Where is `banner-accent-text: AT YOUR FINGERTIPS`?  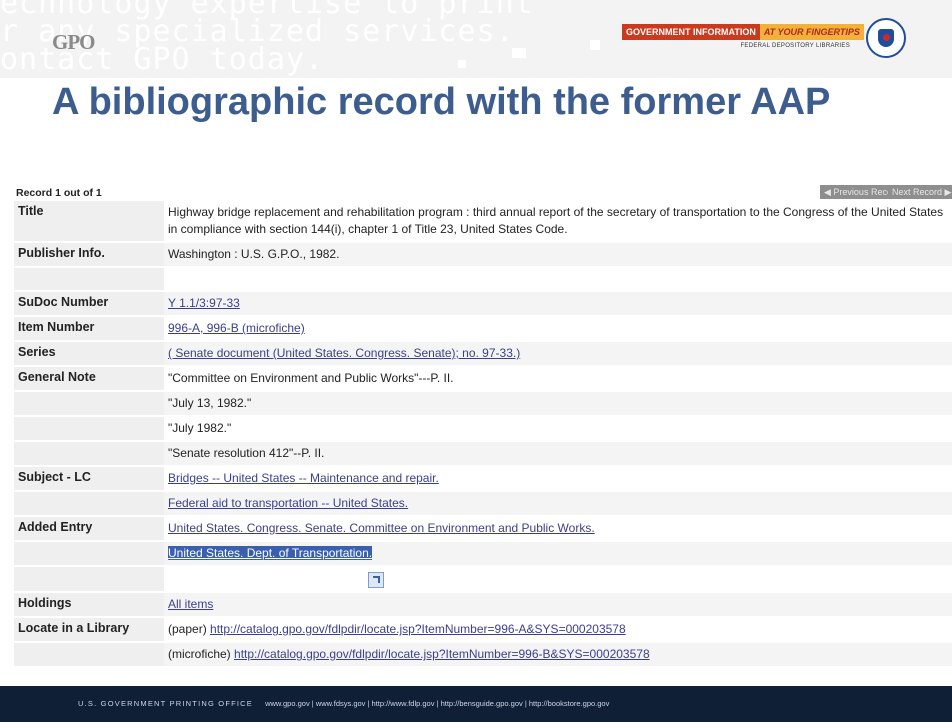 banner-accent-text: AT YOUR FINGERTIPS is located at coordinates (811, 32).